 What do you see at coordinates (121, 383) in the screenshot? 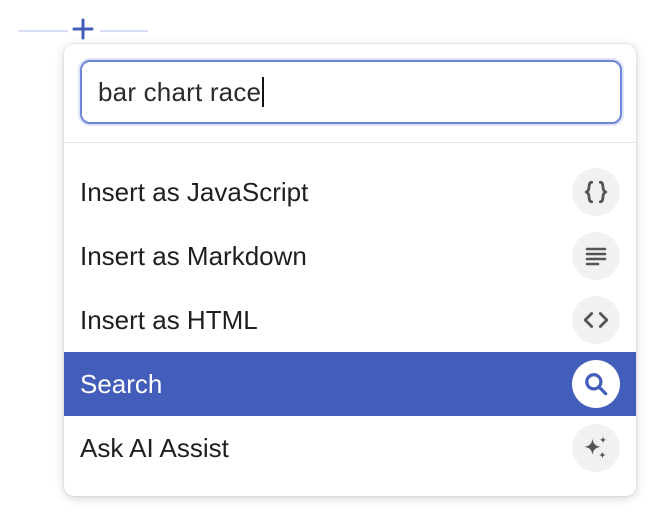
I see `menu-item-label: Search` at bounding box center [121, 383].